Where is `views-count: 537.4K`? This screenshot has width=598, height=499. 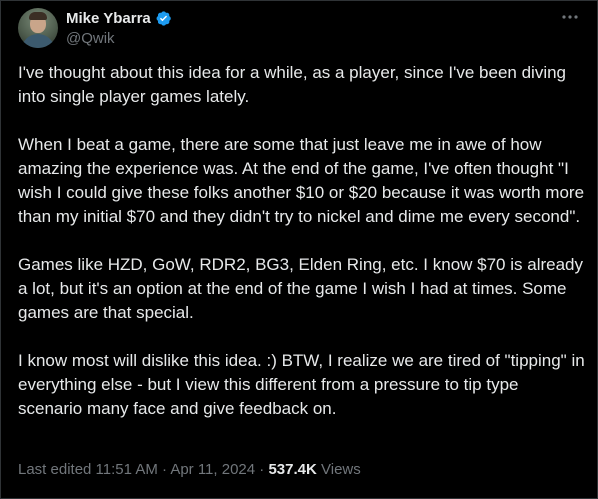 views-count: 537.4K is located at coordinates (292, 469).